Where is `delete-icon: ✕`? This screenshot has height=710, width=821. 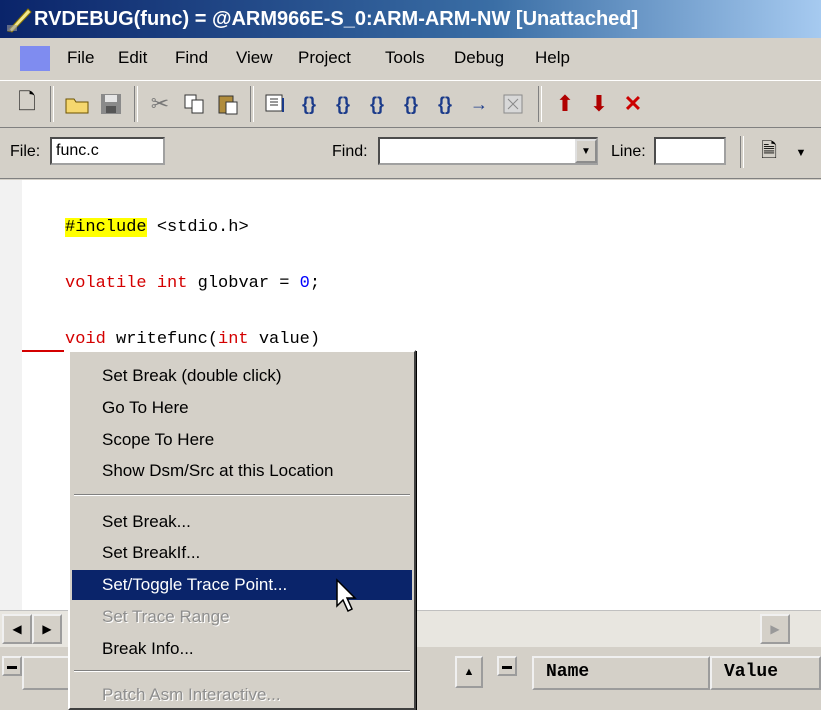
delete-icon: ✕ is located at coordinates (633, 104).